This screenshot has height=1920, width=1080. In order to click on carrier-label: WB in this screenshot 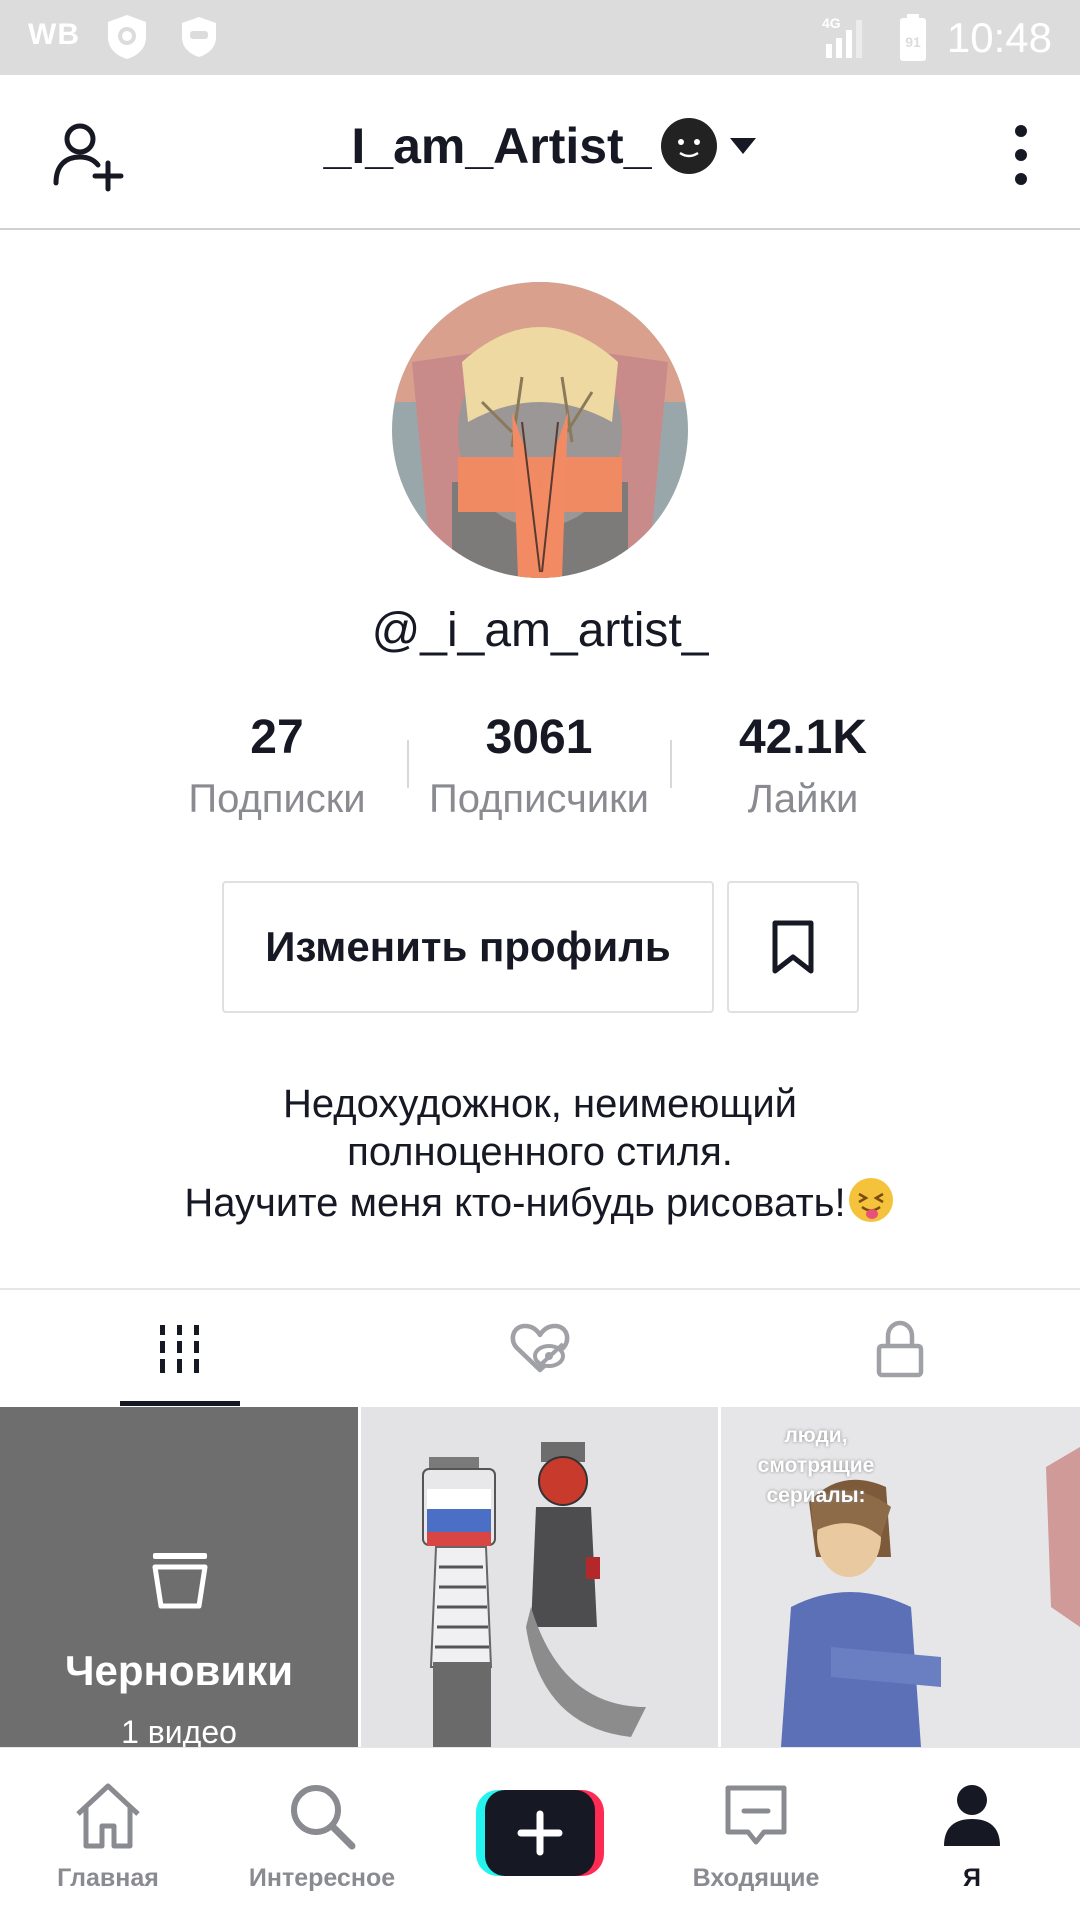, I will do `click(54, 34)`.